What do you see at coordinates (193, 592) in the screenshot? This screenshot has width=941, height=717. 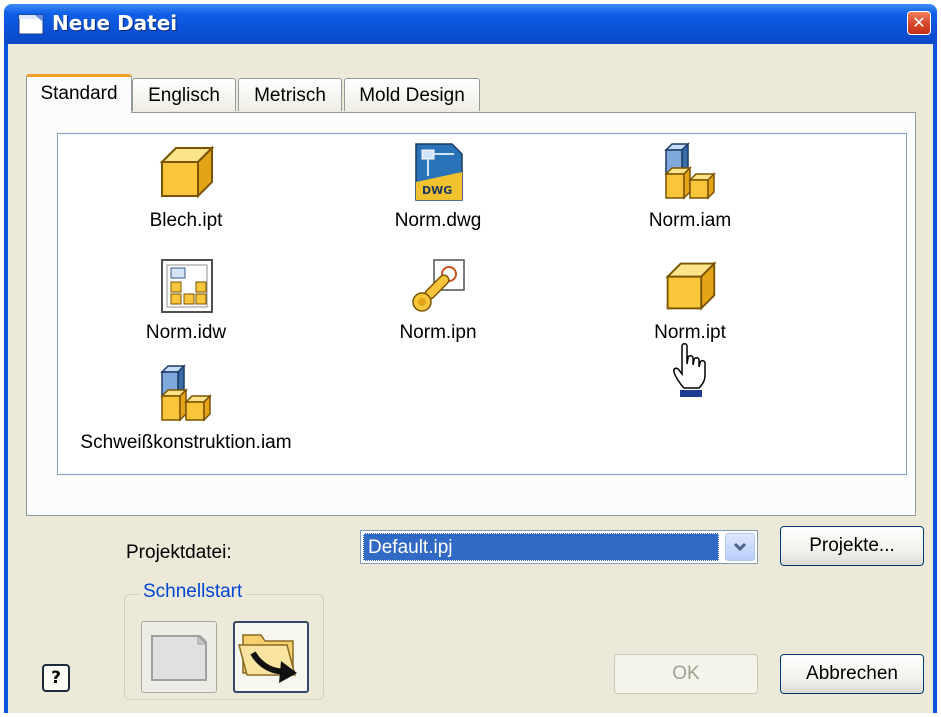 I see `quickstart-label: Schnellstart` at bounding box center [193, 592].